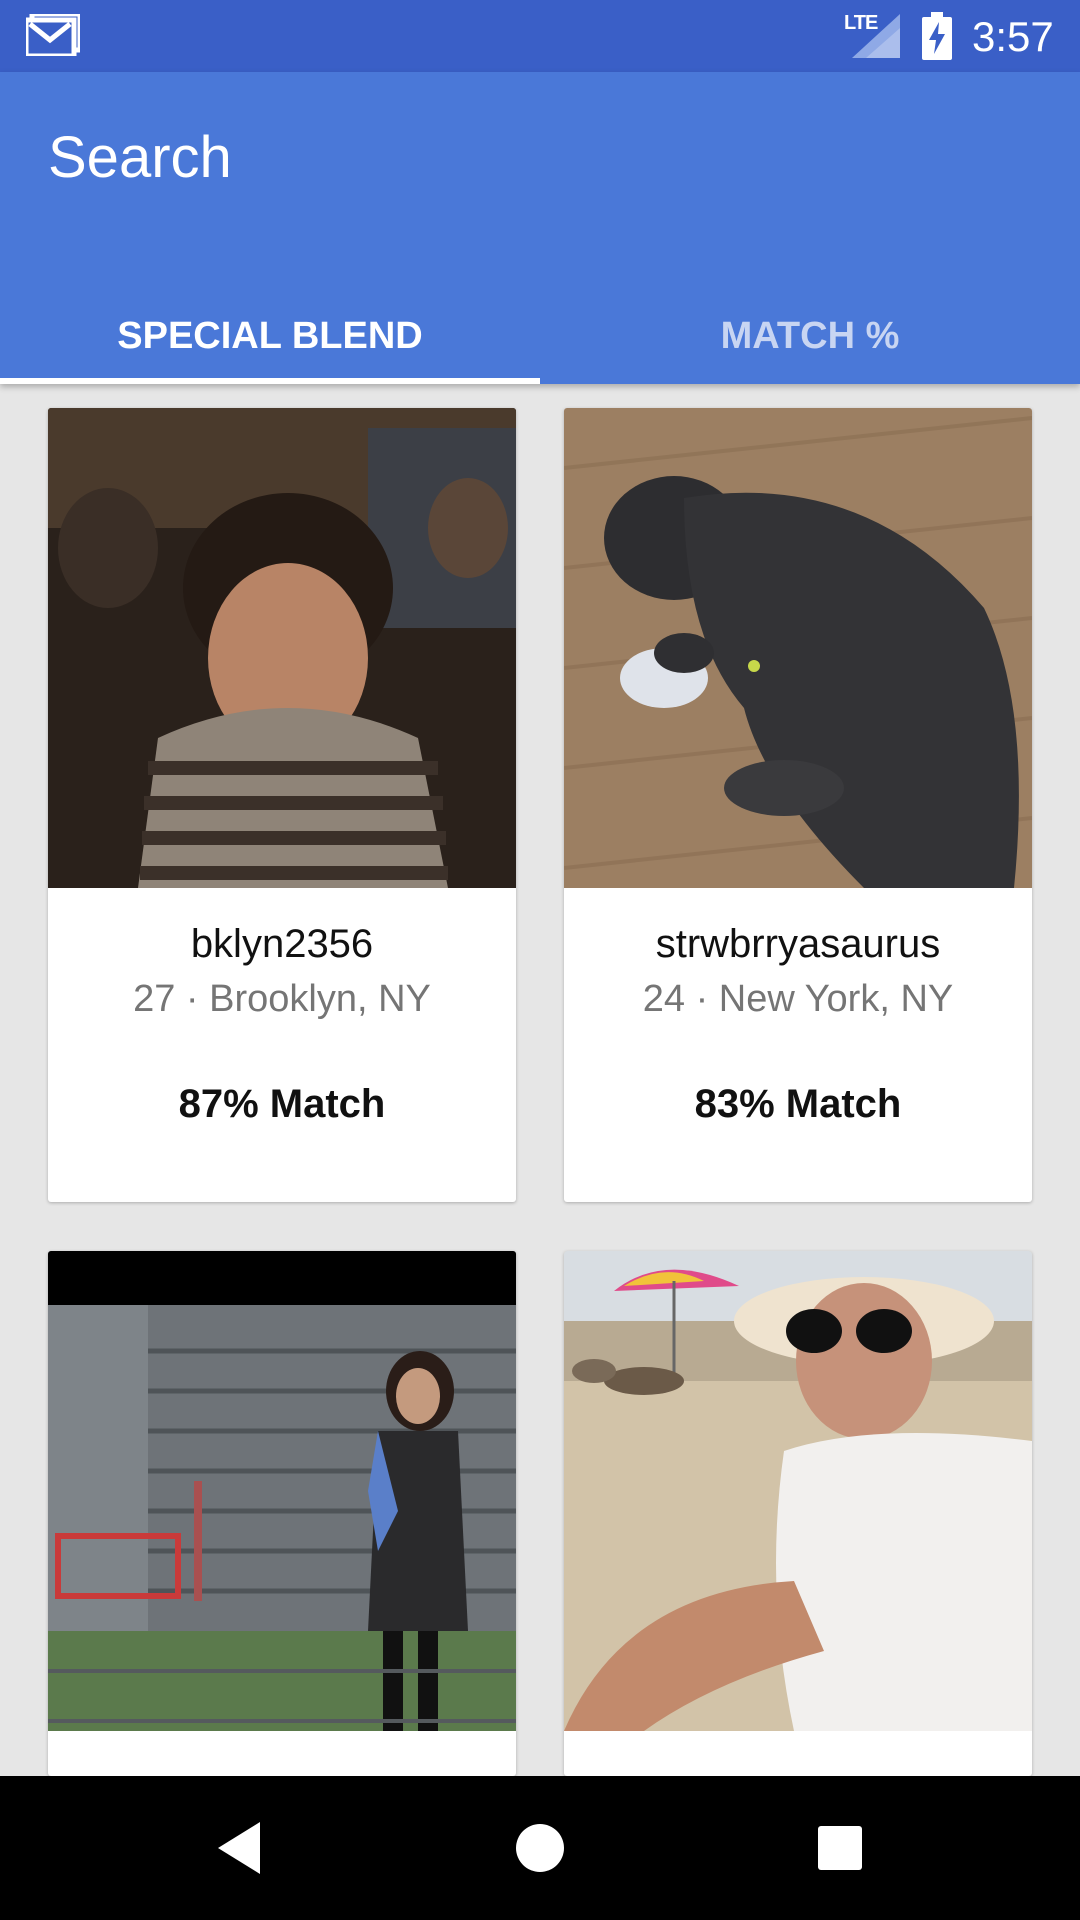 Image resolution: width=1080 pixels, height=1920 pixels. I want to click on card-age-location: 27 · Brooklyn, NY, so click(282, 999).